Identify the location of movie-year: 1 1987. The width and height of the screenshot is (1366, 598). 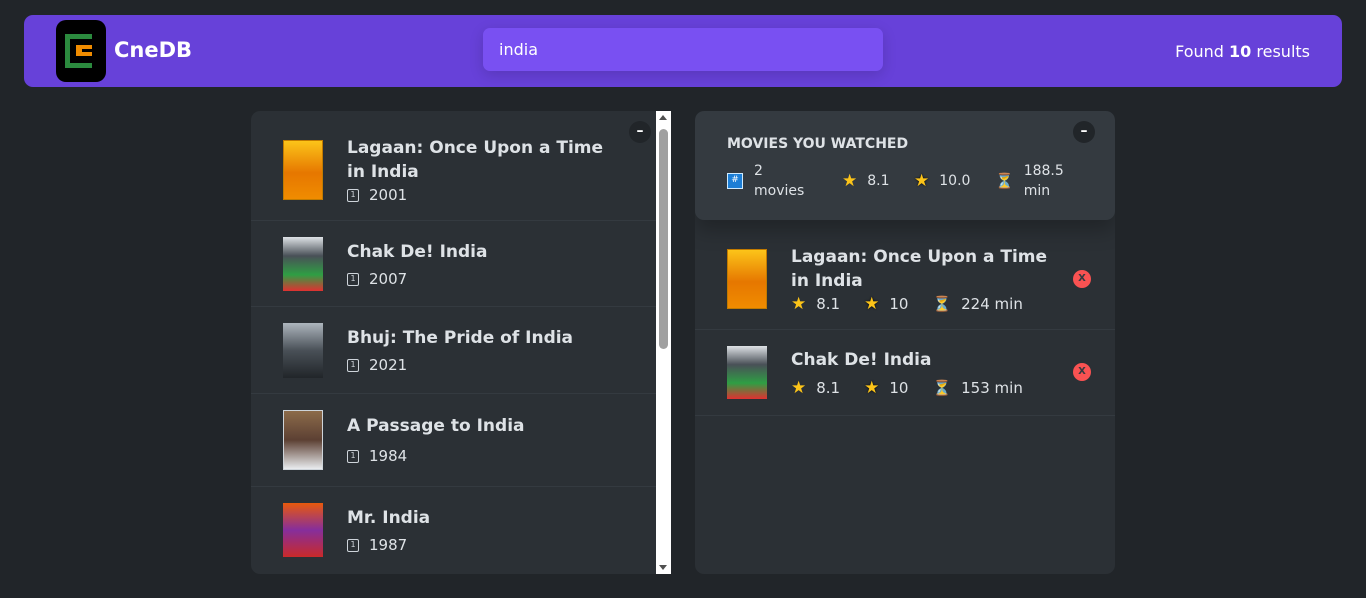
(377, 545).